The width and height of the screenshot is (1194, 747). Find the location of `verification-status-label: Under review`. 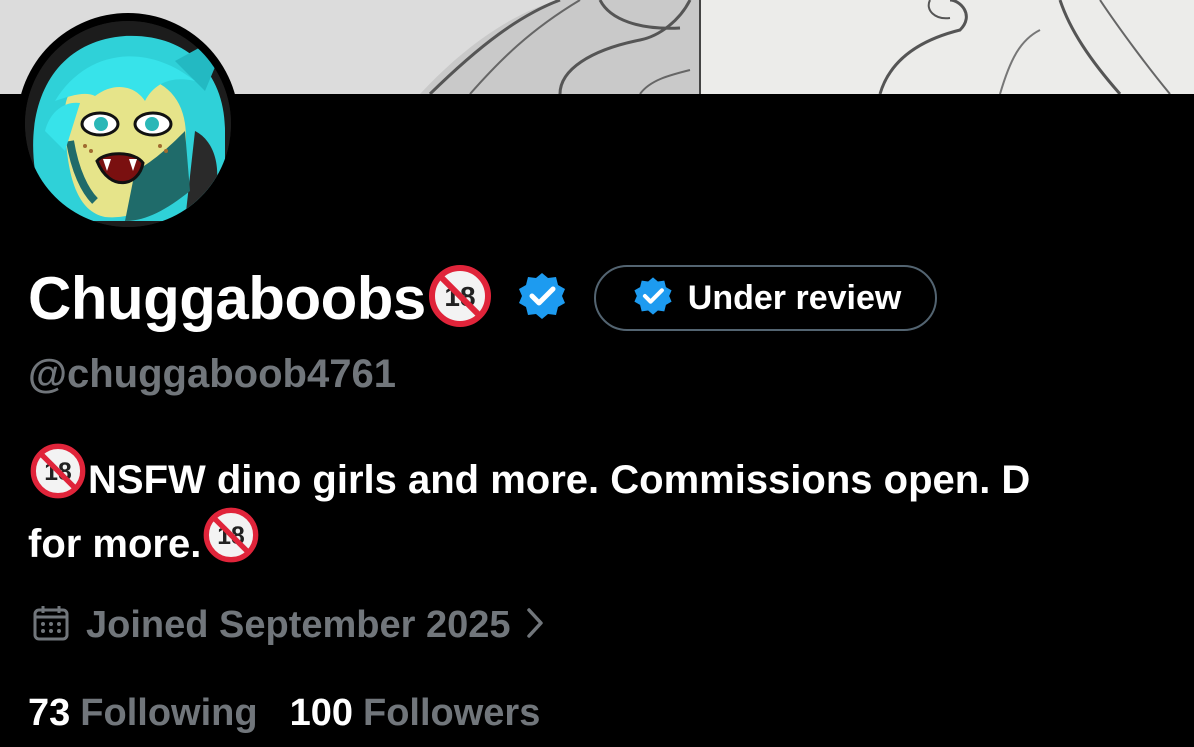

verification-status-label: Under review is located at coordinates (794, 297).